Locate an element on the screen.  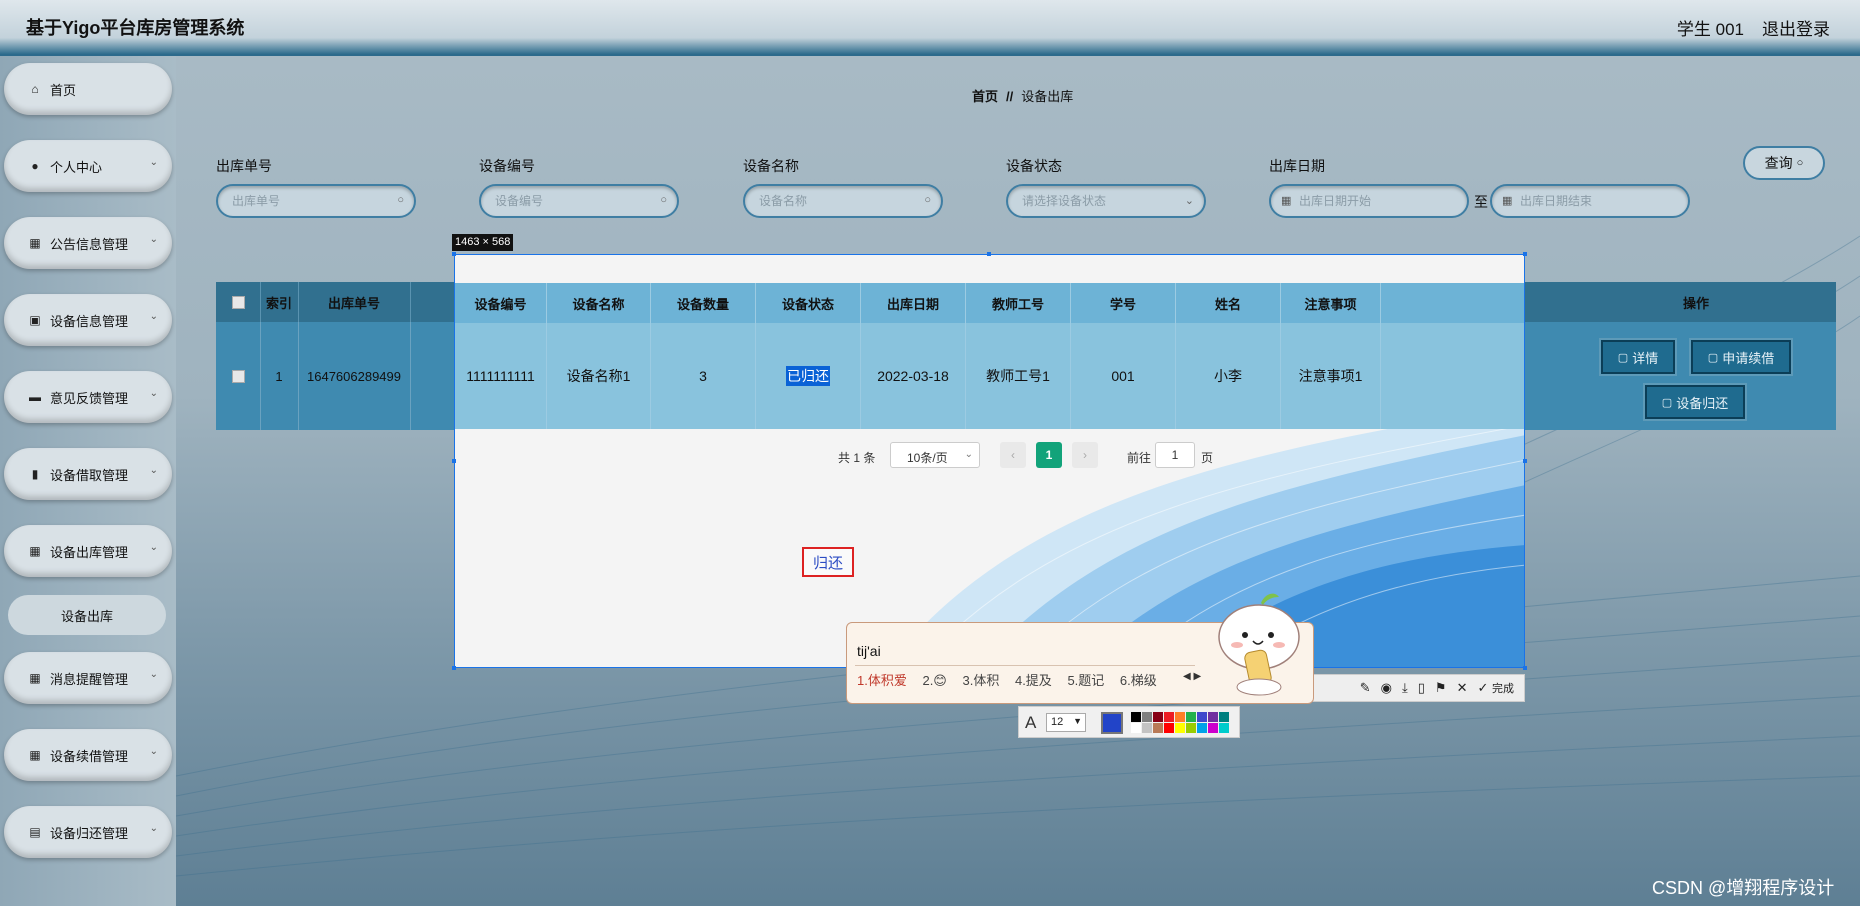
row-checkbox is located at coordinates (238, 376).